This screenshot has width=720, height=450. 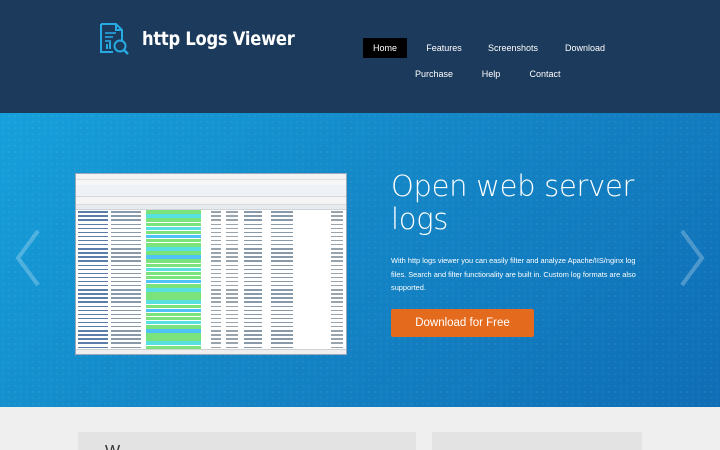 I want to click on nav-home: Home, so click(x=385, y=48).